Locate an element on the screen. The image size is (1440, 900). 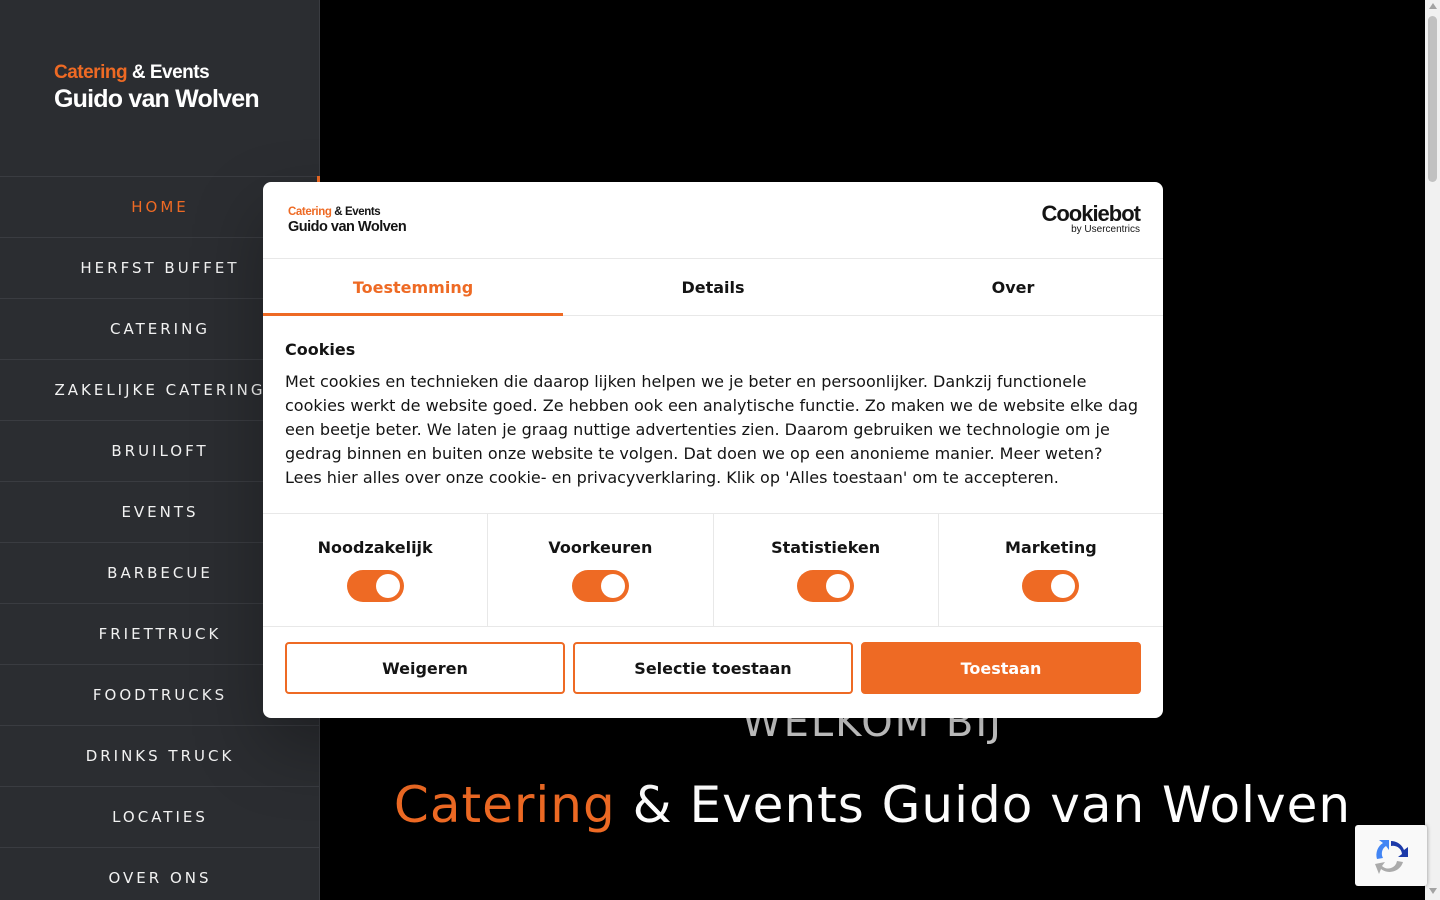
toggle-group-voorkeuren: Voorkeuren is located at coordinates (601, 570).